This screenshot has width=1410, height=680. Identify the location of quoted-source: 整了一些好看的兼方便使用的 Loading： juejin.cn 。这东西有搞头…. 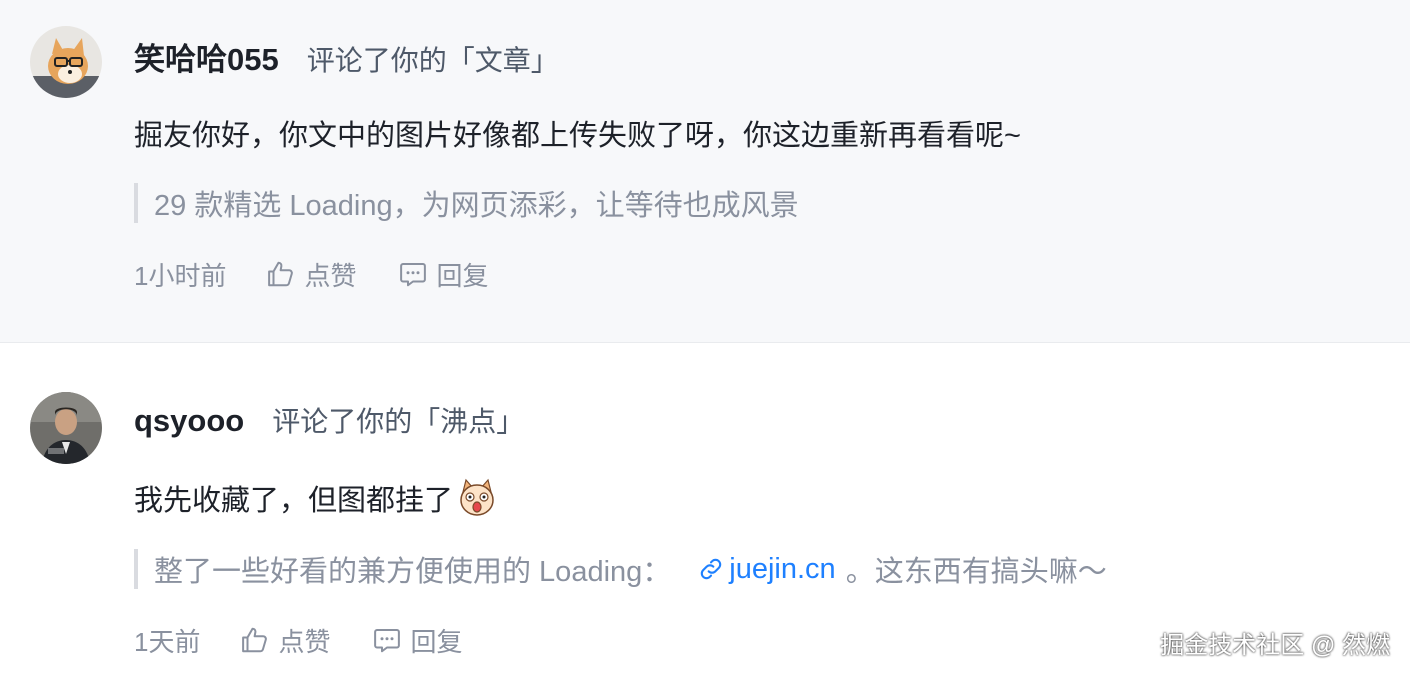
(620, 569).